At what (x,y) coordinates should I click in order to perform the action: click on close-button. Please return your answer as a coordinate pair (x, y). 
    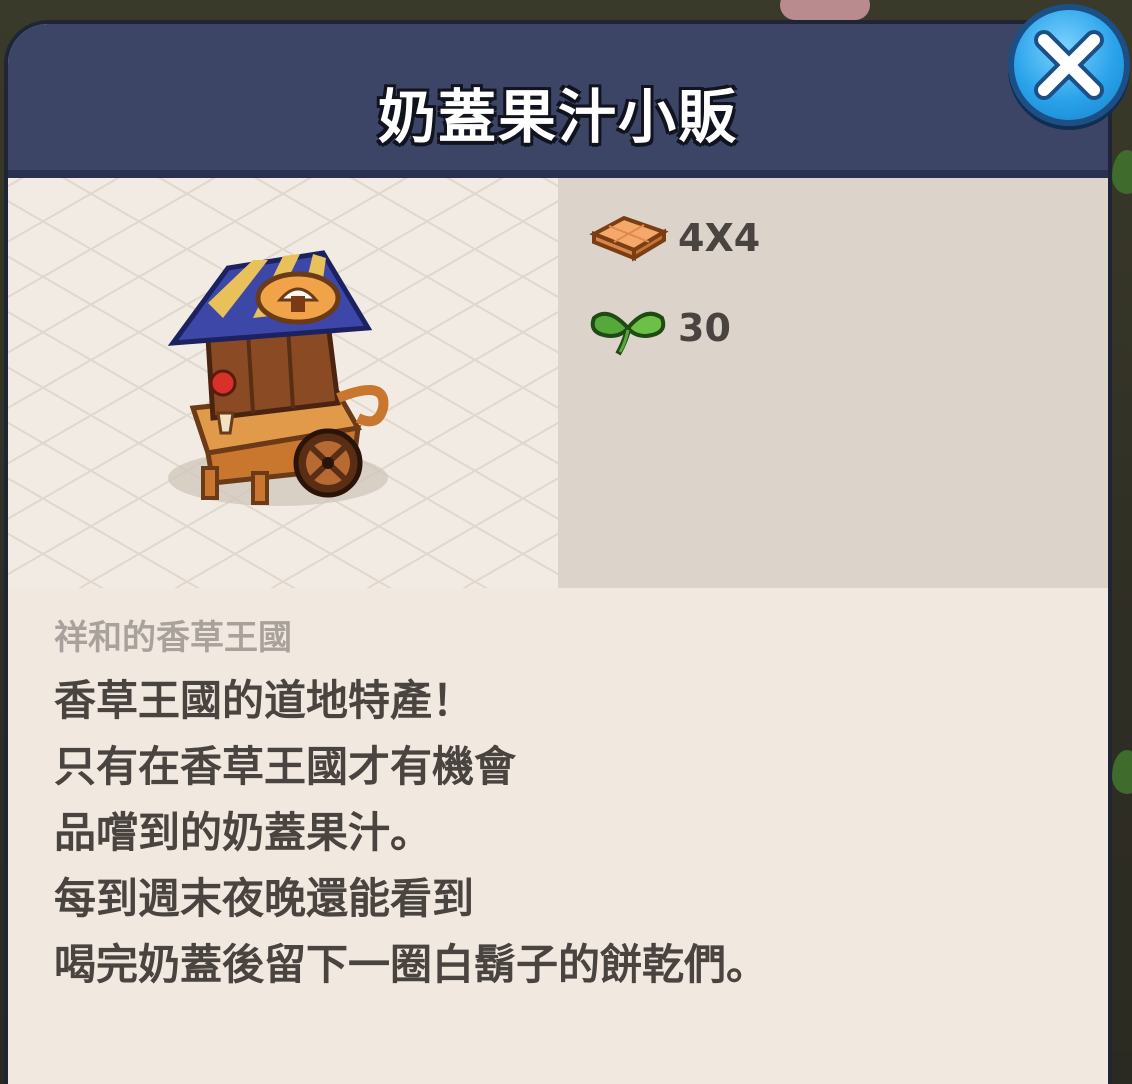
    Looking at the image, I should click on (1069, 65).